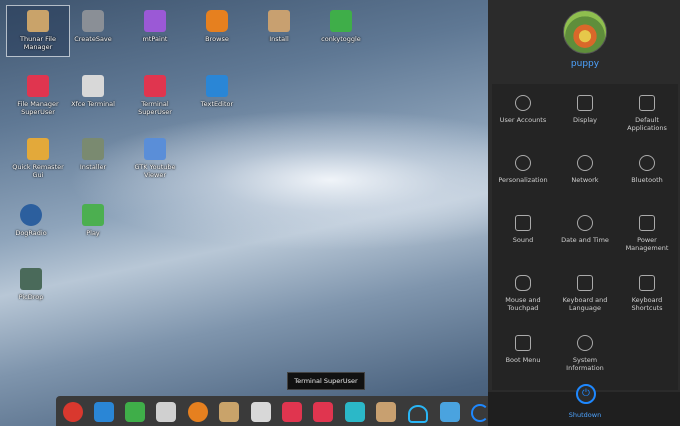  I want to click on battery-icon, so click(647, 223).